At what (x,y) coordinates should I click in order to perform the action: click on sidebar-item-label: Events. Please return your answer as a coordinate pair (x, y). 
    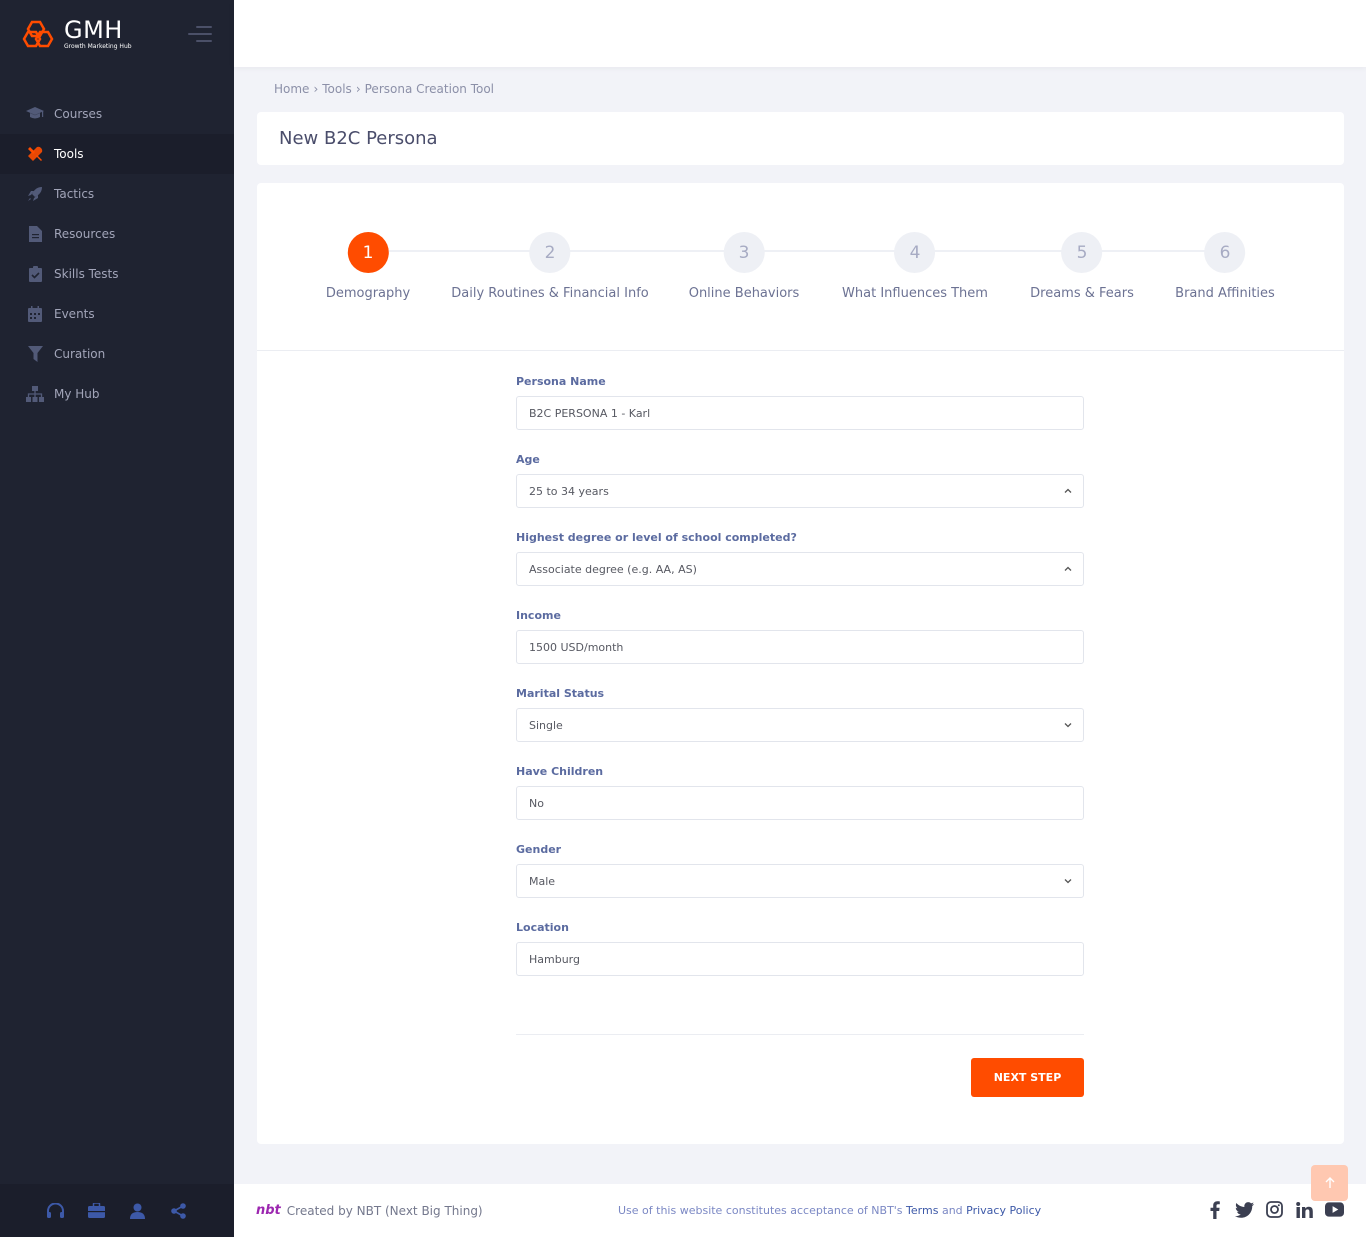
    Looking at the image, I should click on (74, 314).